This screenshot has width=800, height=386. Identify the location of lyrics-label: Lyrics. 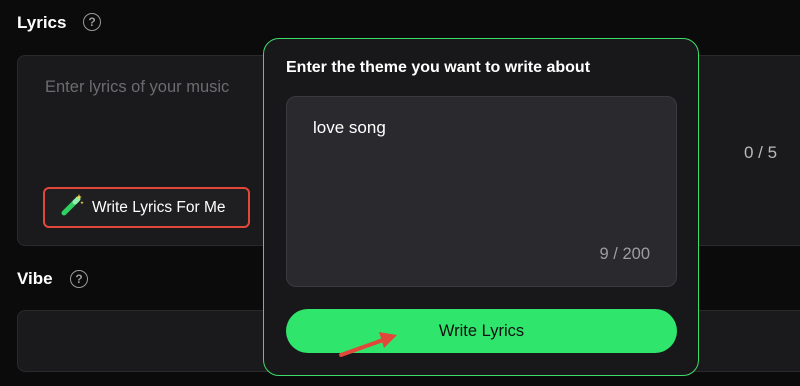
(42, 22).